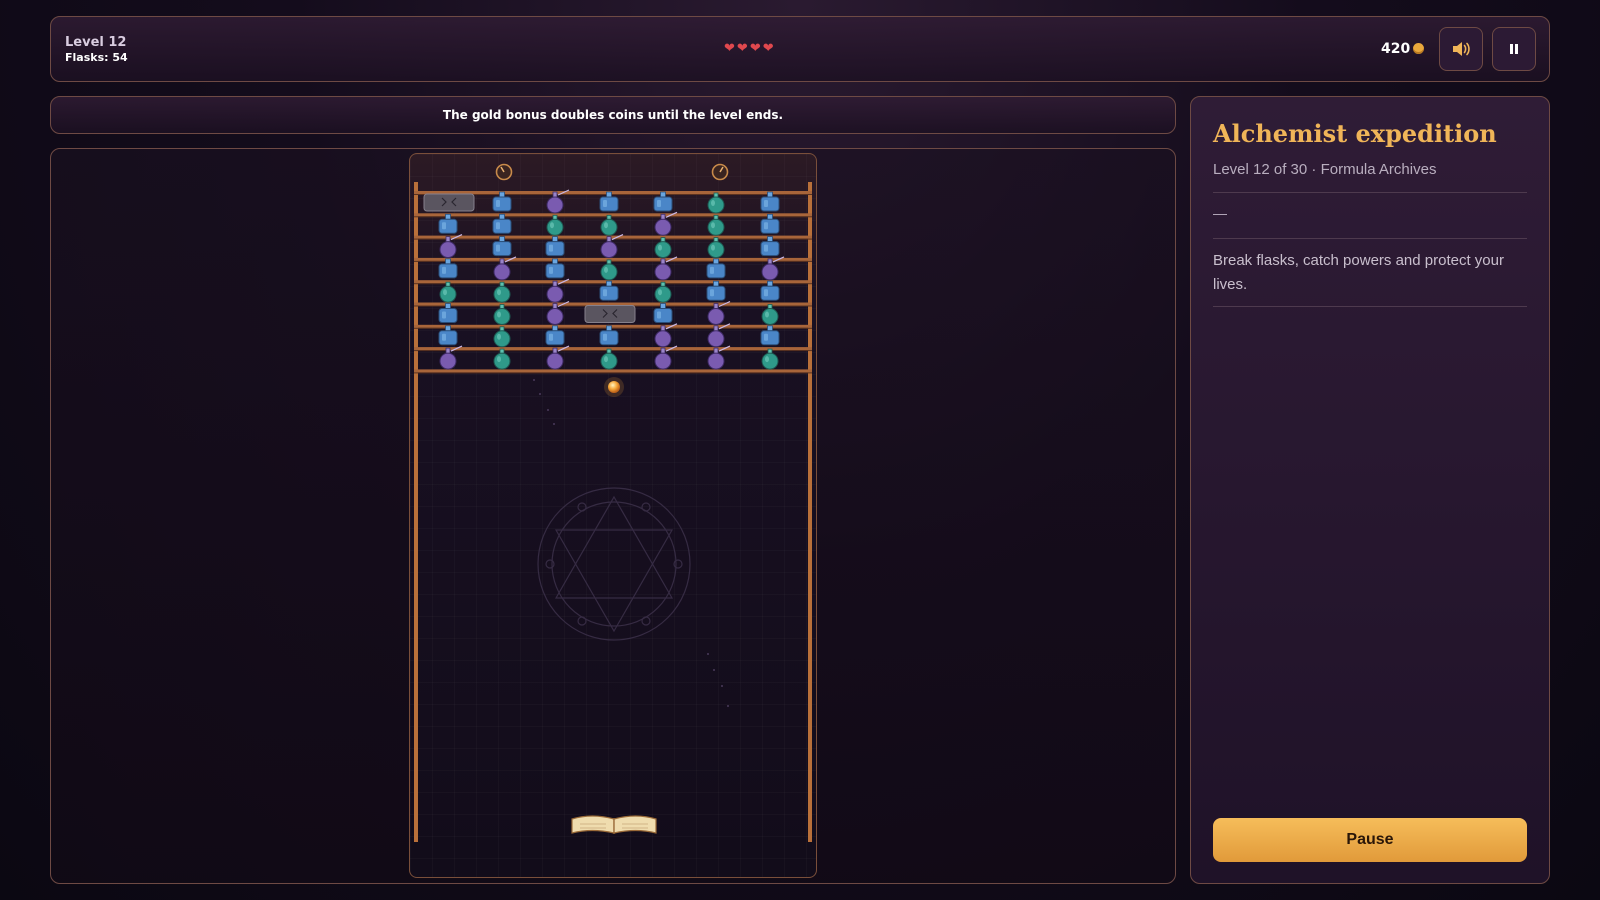 The width and height of the screenshot is (1600, 900). I want to click on level-label: Level 12, so click(96, 42).